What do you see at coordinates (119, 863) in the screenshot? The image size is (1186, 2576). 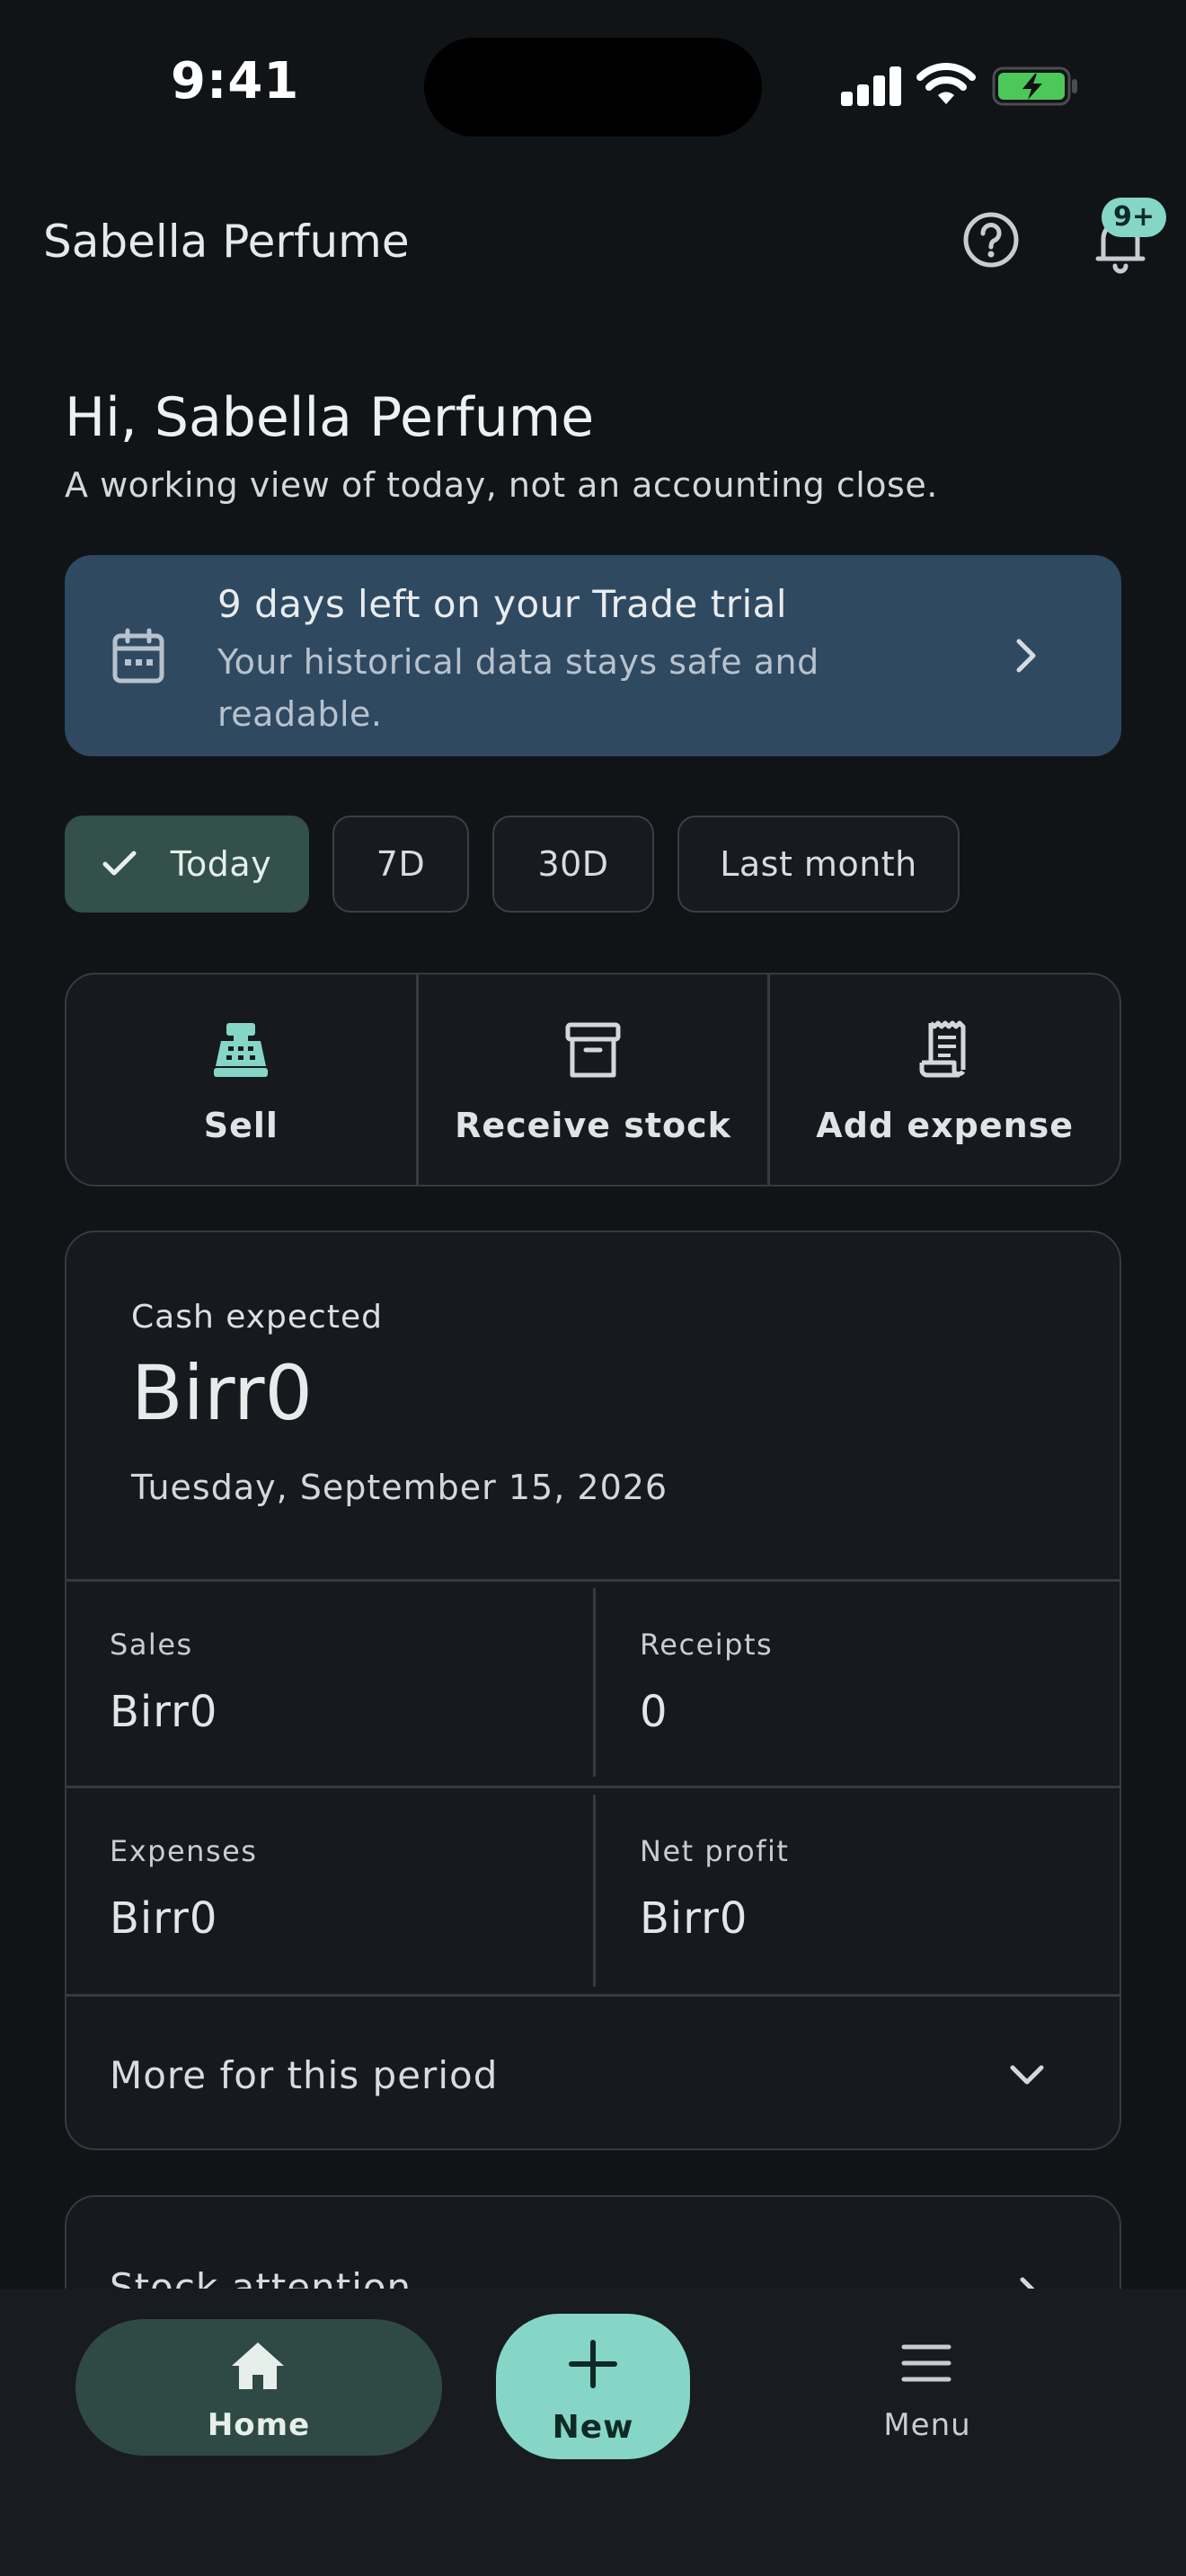 I see `checkmark-icon` at bounding box center [119, 863].